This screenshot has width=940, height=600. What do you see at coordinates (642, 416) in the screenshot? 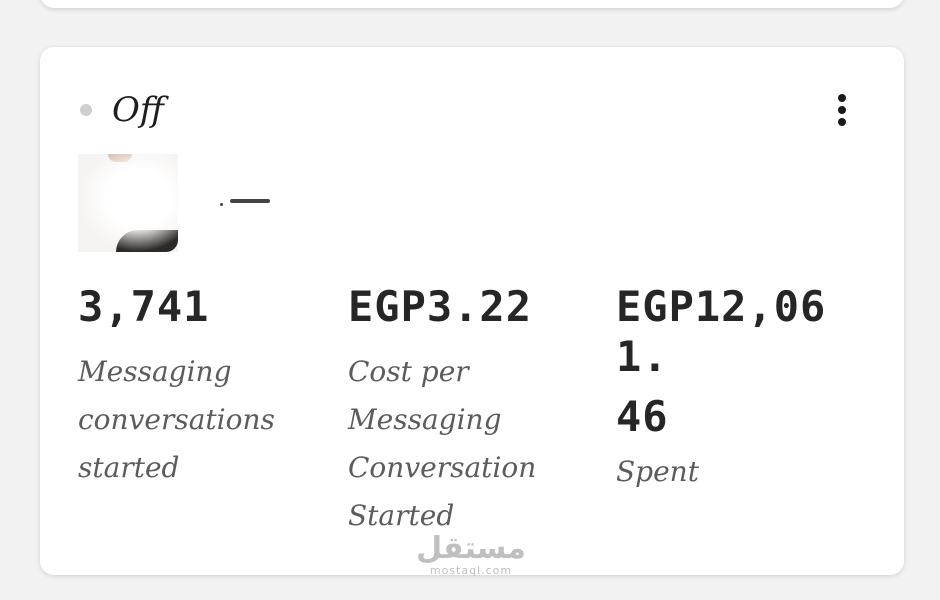
I see `metric-value-line: 46` at bounding box center [642, 416].